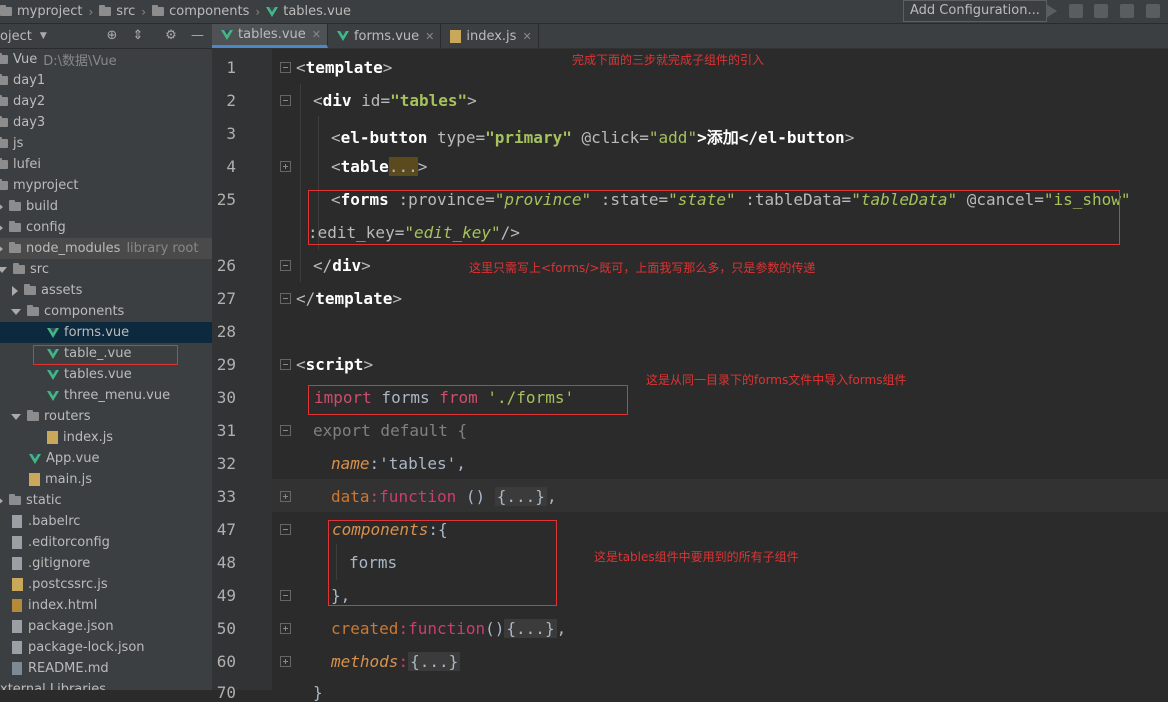  What do you see at coordinates (200, 11) in the screenshot?
I see `breadcrumb-item-components: components` at bounding box center [200, 11].